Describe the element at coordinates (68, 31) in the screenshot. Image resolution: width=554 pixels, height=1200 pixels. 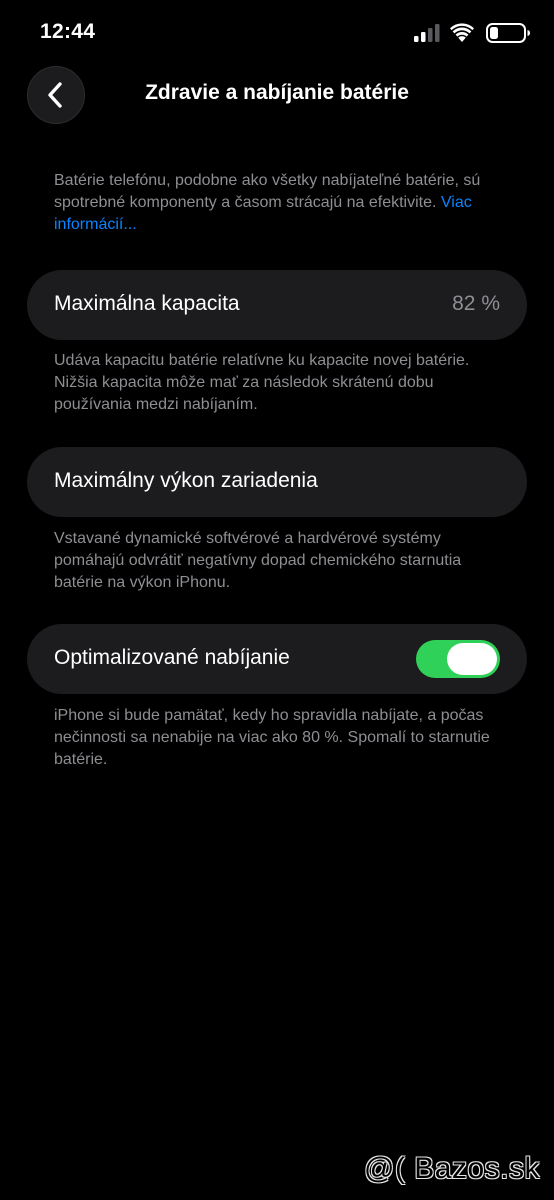
I see `status-time: 12:44` at that location.